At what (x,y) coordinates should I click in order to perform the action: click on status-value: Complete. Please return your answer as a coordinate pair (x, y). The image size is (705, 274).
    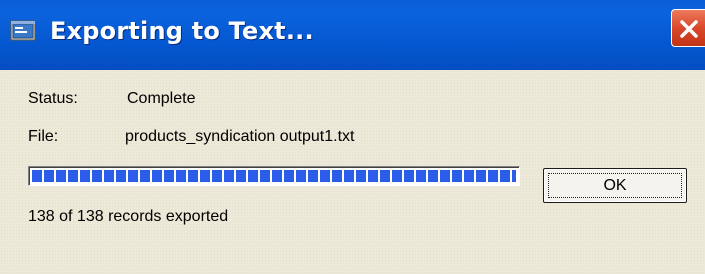
    Looking at the image, I should click on (161, 98).